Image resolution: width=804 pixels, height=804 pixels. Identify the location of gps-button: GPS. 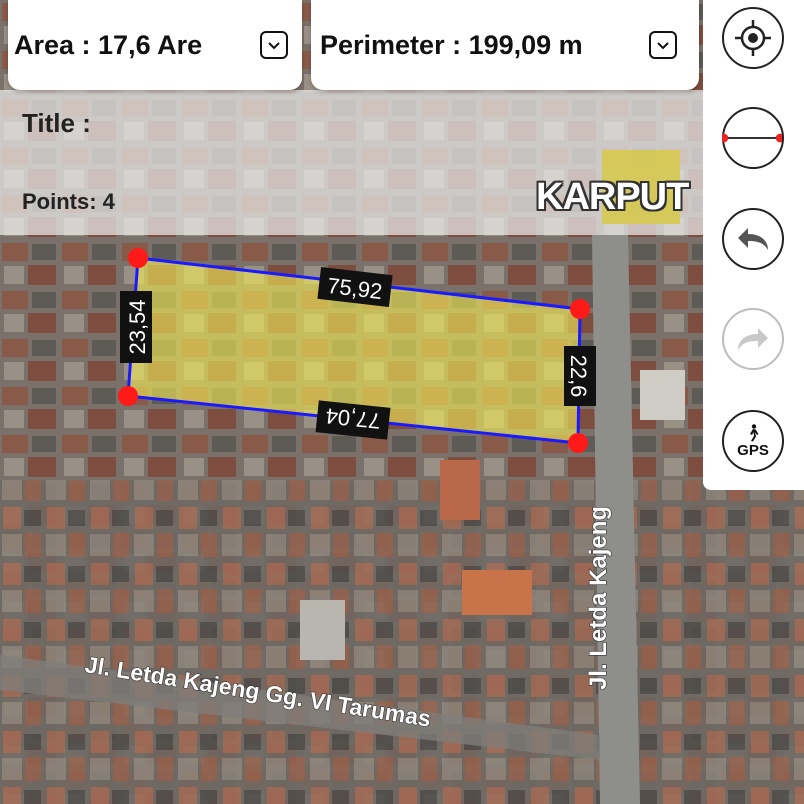
(753, 441).